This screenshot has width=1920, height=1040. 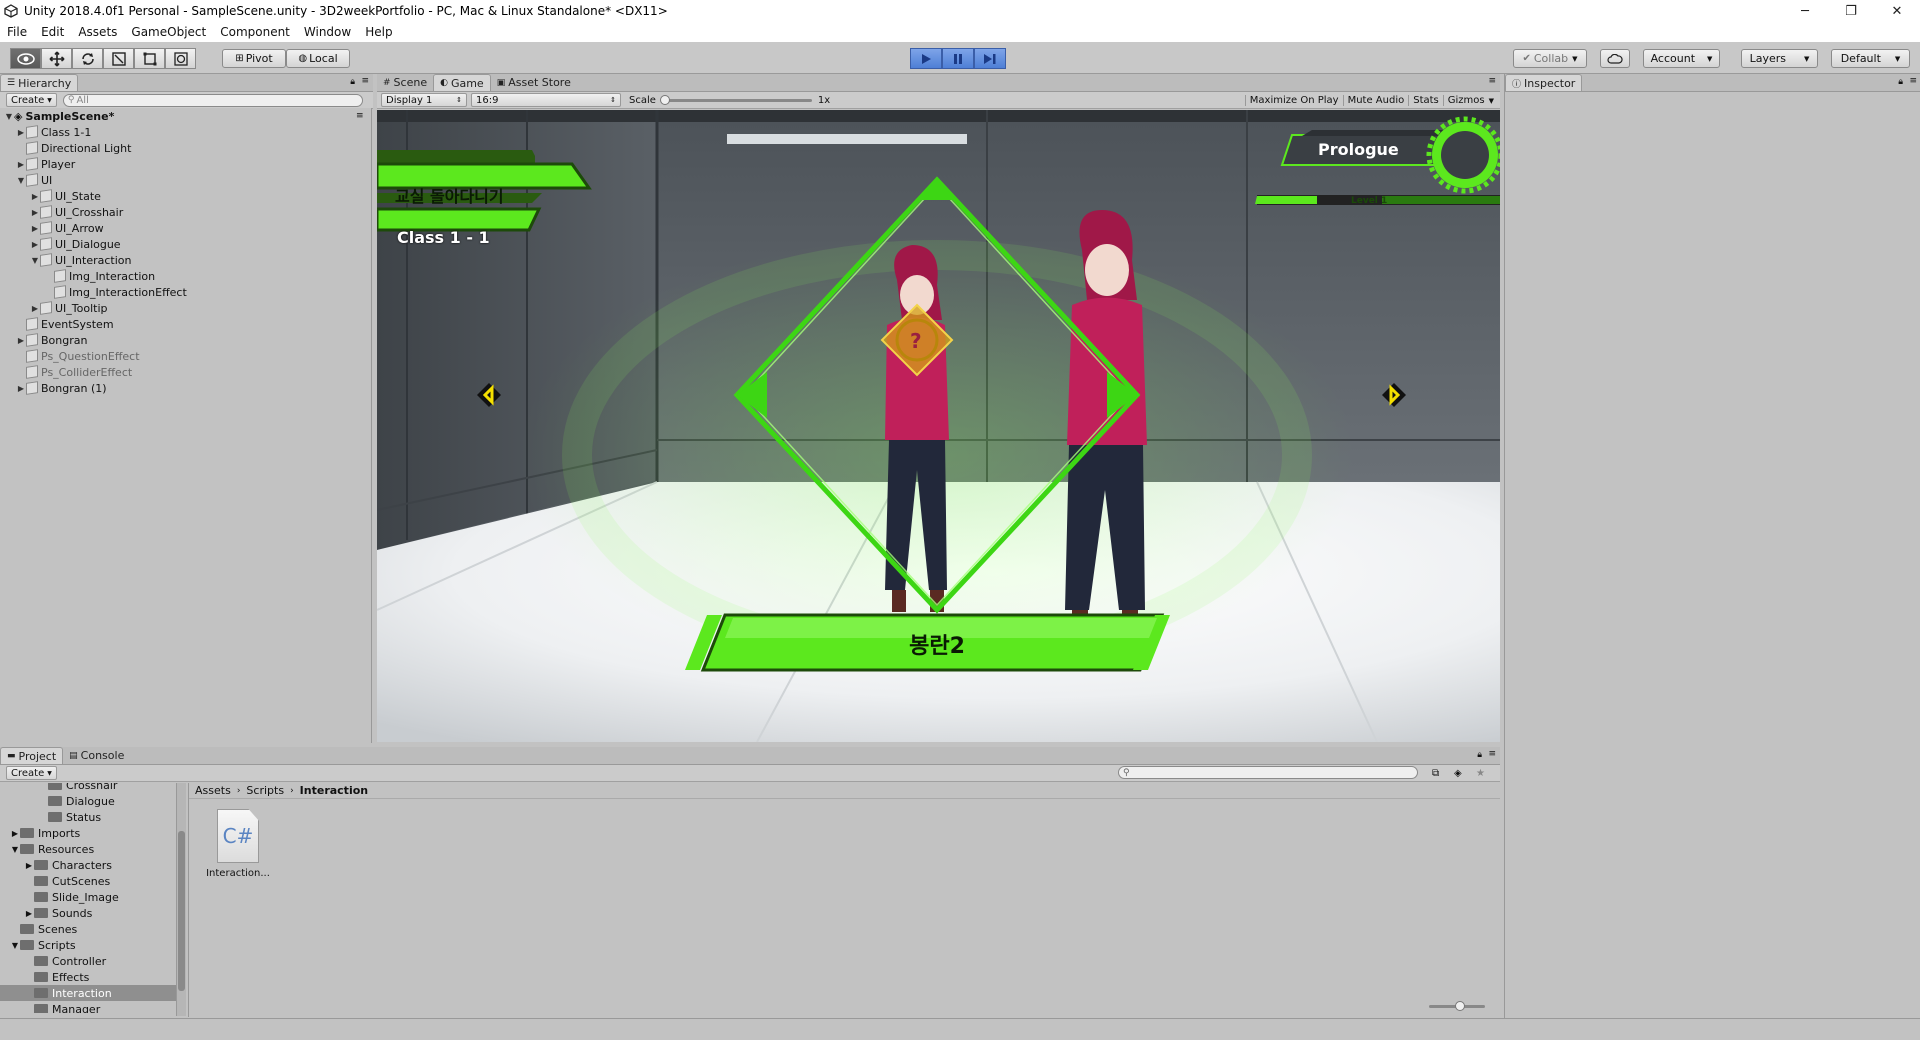 What do you see at coordinates (265, 790) in the screenshot?
I see `breadcrumb-scripts: Scripts` at bounding box center [265, 790].